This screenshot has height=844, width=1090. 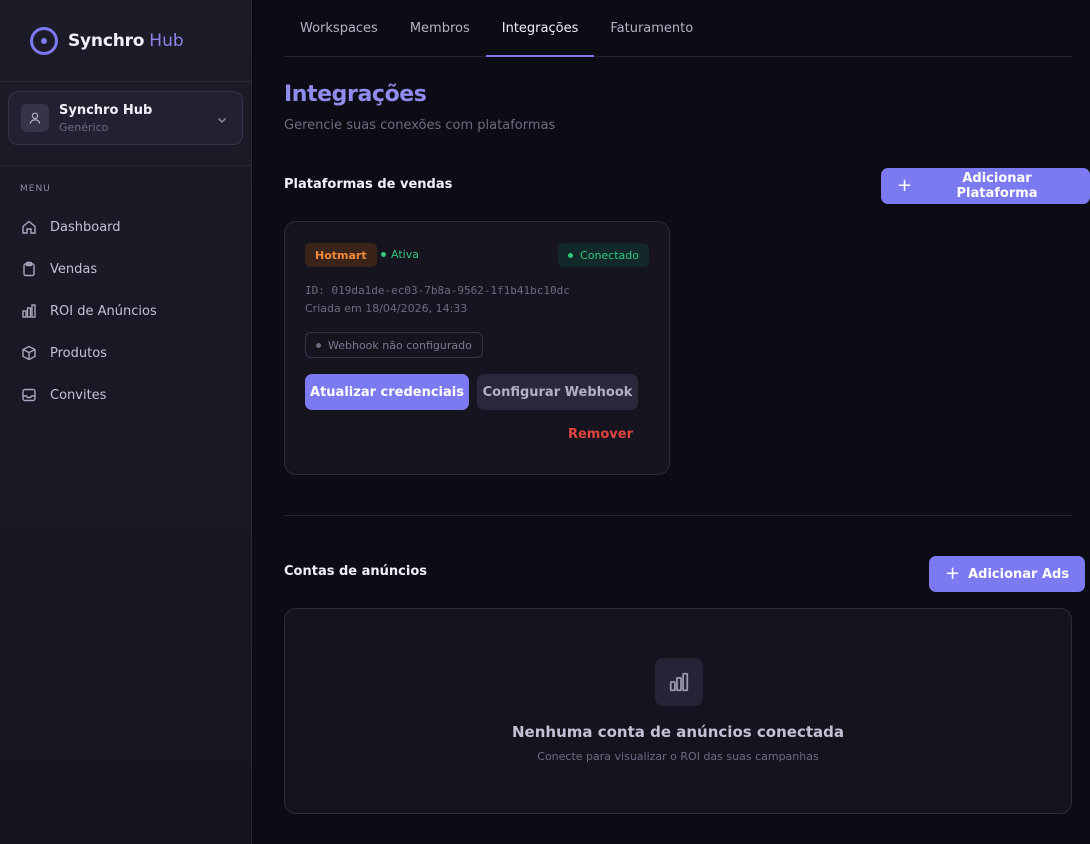 I want to click on status-badge: Ativa, so click(x=400, y=254).